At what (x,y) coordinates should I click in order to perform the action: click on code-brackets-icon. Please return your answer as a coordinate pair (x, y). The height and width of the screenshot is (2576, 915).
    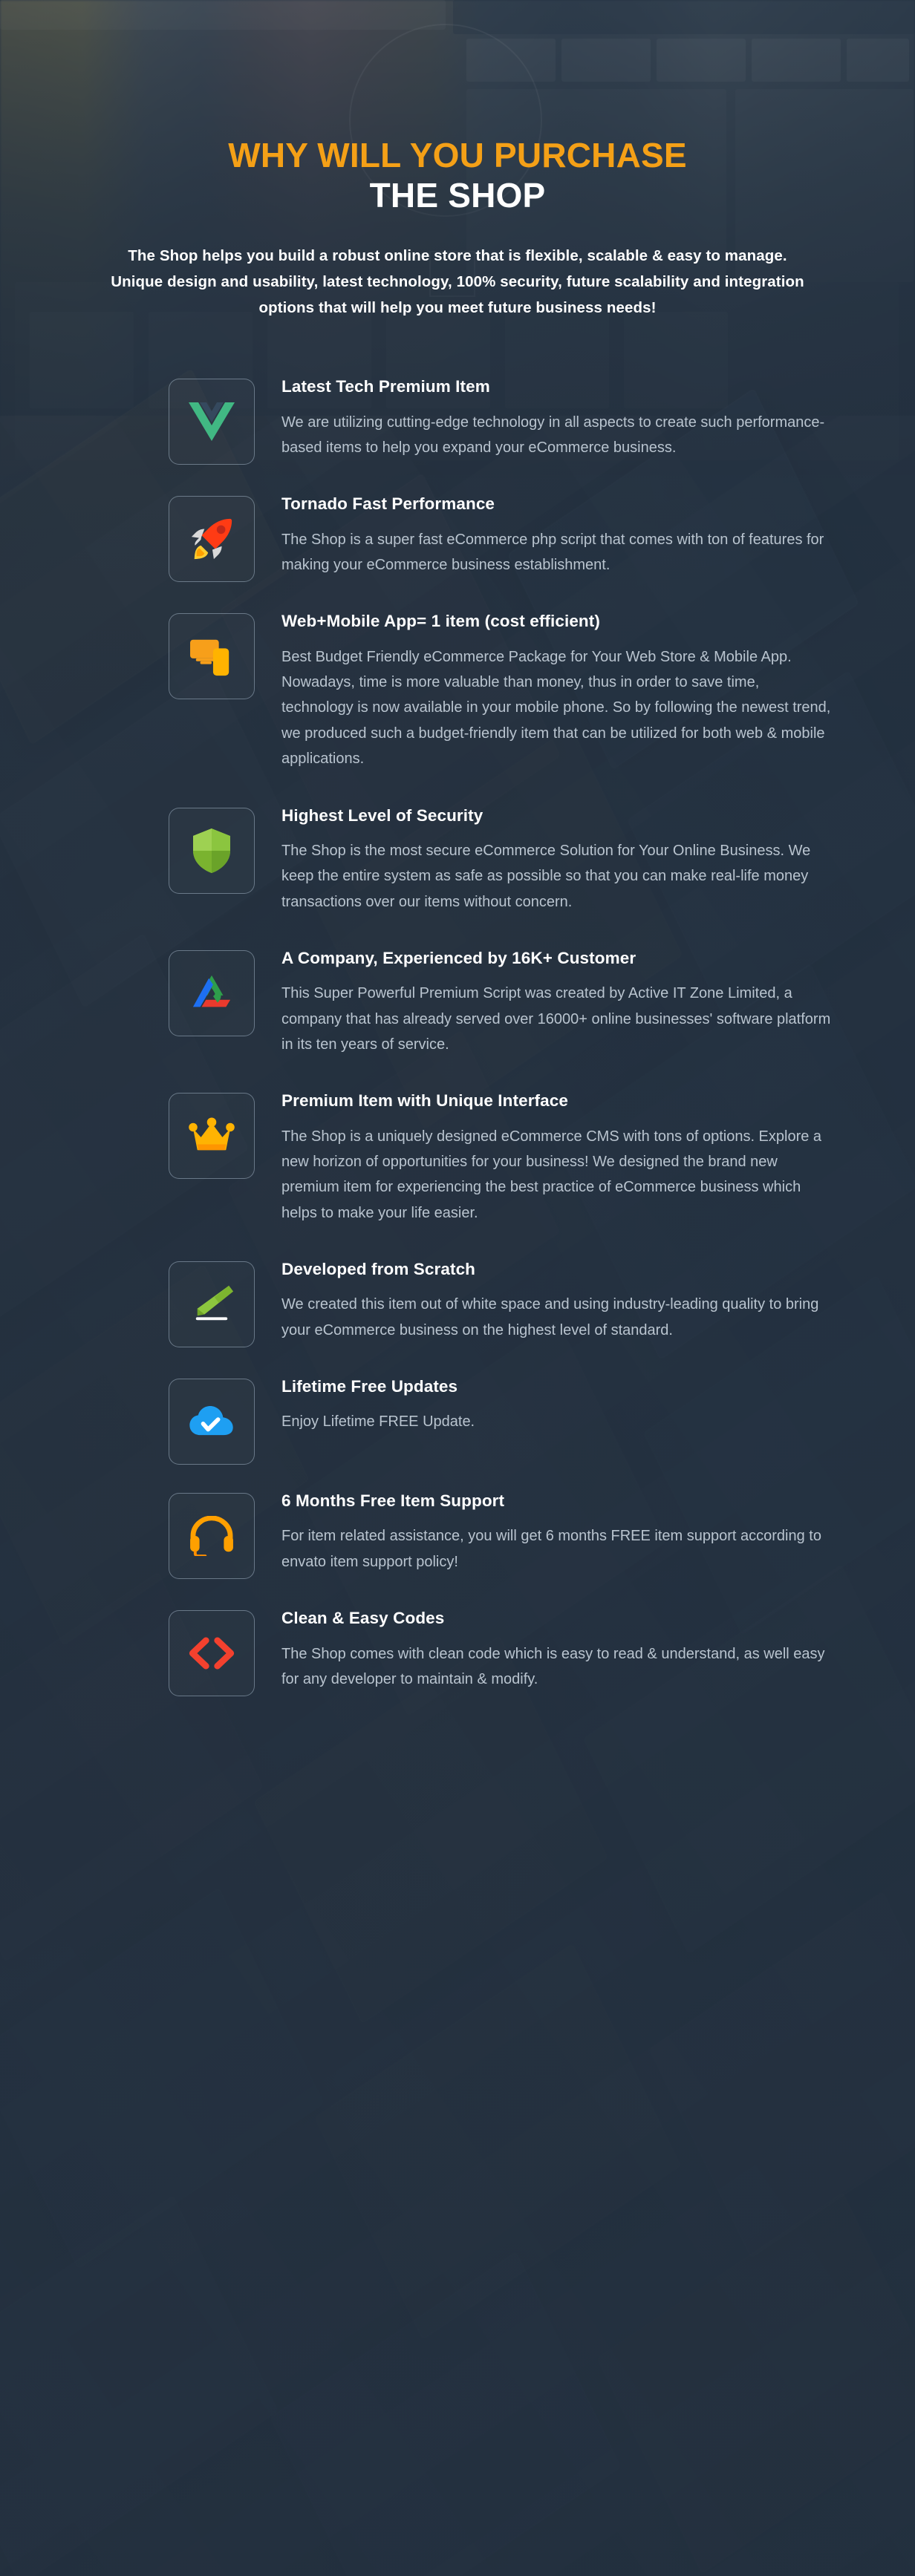
    Looking at the image, I should click on (212, 1654).